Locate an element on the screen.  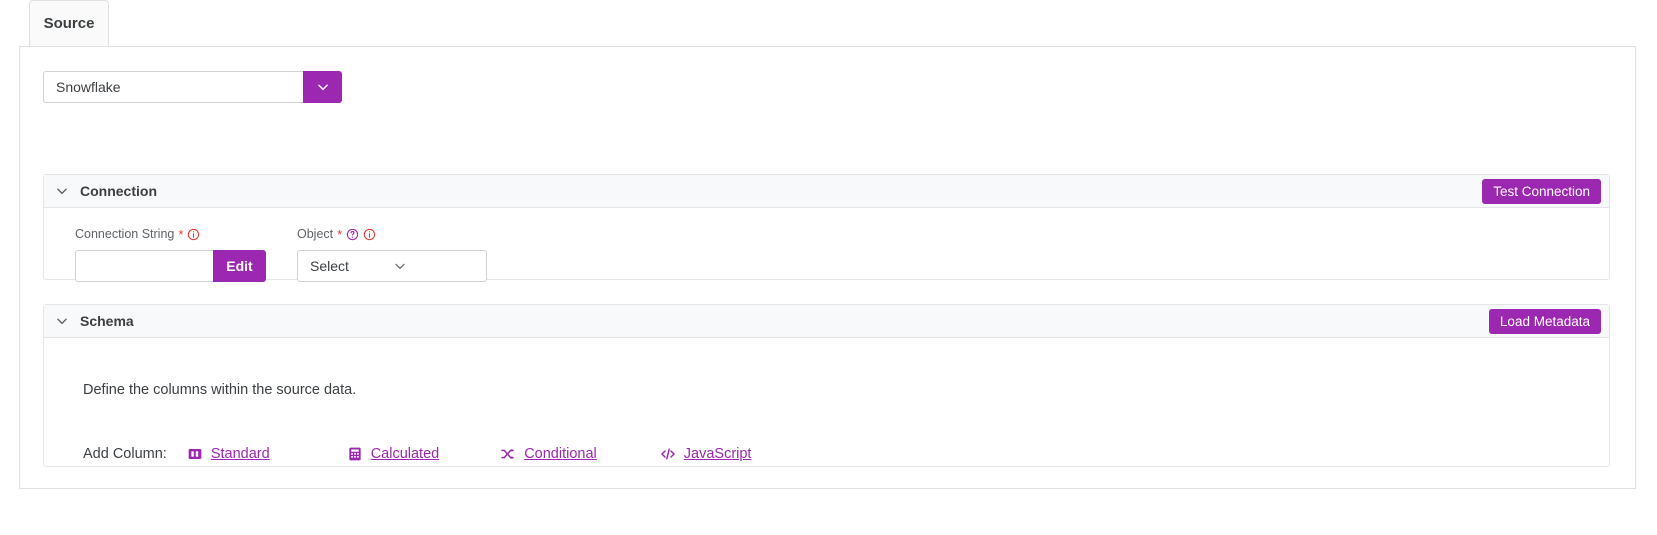
connection-string-input-group: Edit is located at coordinates (179, 266).